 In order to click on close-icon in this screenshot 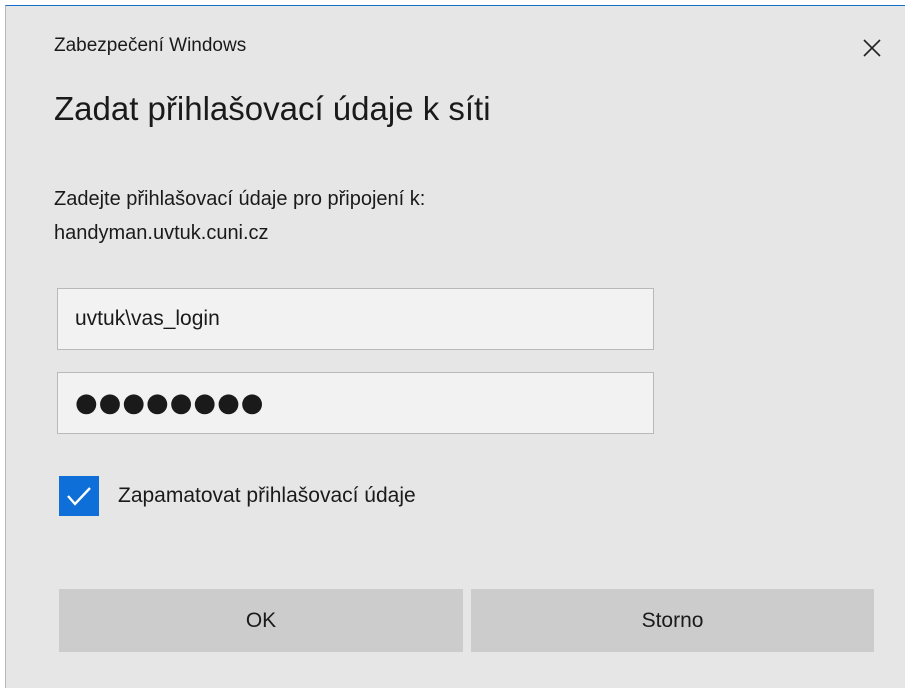, I will do `click(872, 48)`.